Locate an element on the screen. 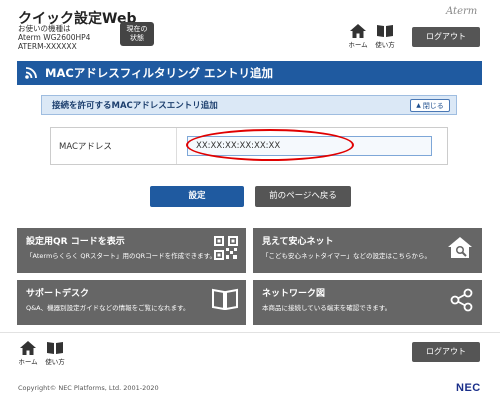 This screenshot has width=500, height=410. copyright: Copyright© NEC Platforms, Ltd. 2001-2020 is located at coordinates (88, 388).